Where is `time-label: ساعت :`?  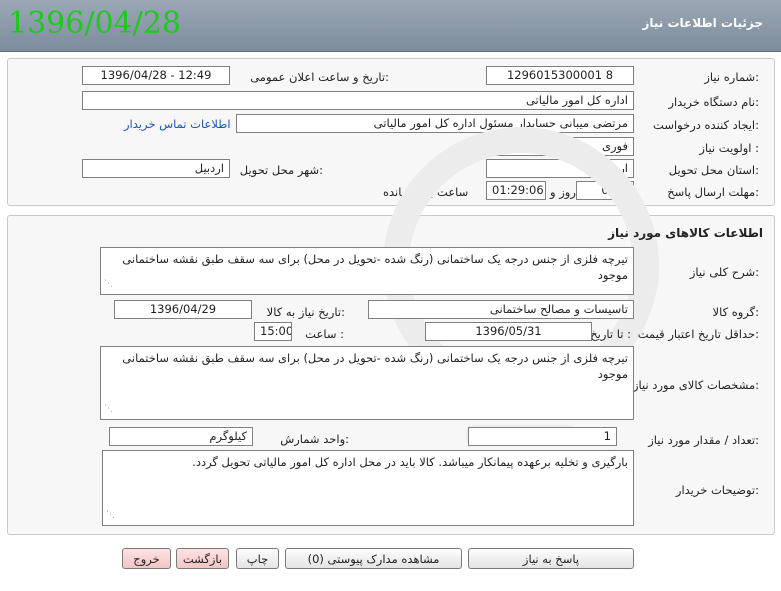 time-label: ساعت : is located at coordinates (324, 334).